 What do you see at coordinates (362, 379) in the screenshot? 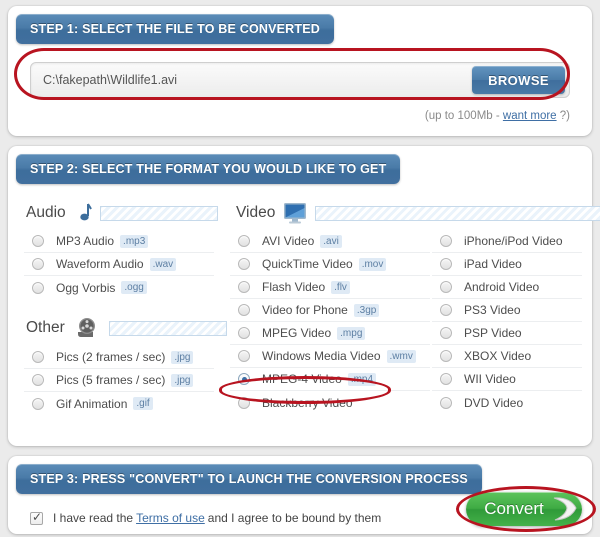
I see `format-extension-badge: .mp4` at bounding box center [362, 379].